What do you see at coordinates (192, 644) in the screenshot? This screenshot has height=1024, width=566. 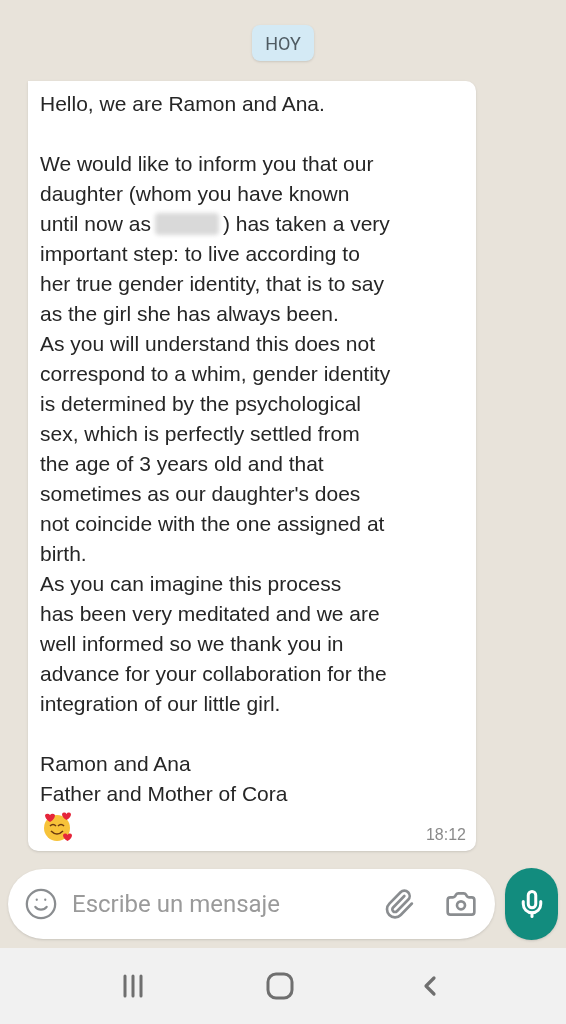 I see `message-line: well informed so we thank you in` at bounding box center [192, 644].